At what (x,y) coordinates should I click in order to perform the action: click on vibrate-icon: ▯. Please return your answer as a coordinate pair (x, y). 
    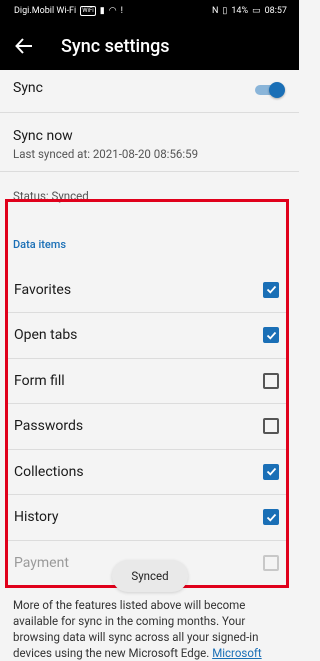
    Looking at the image, I should click on (225, 11).